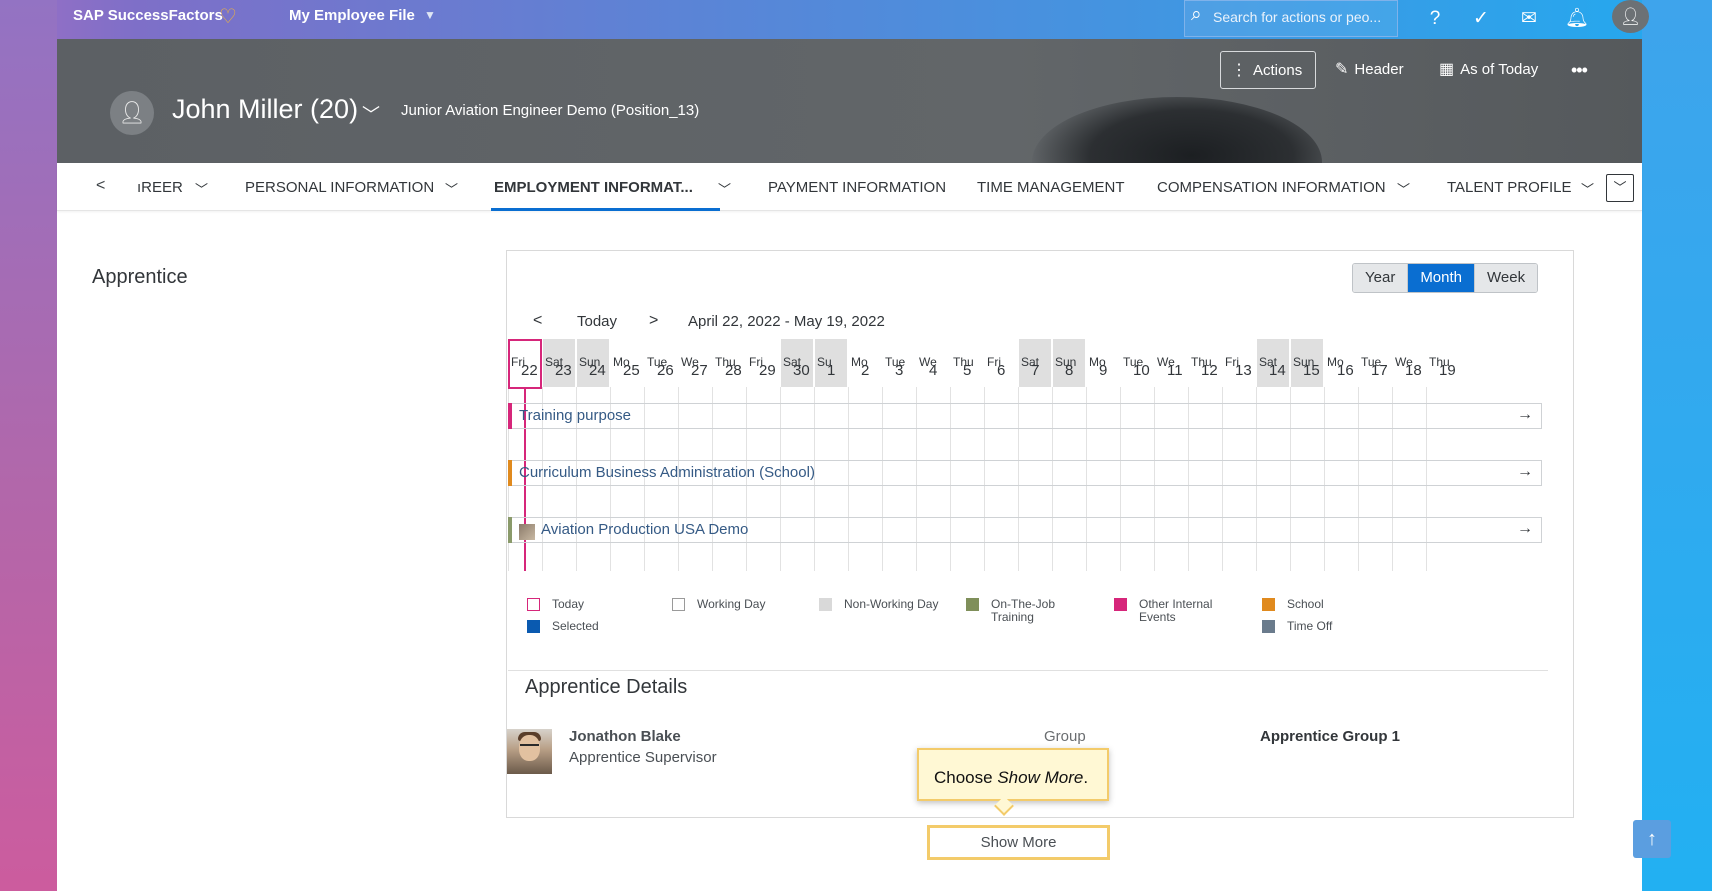  Describe the element at coordinates (653, 321) in the screenshot. I see `chevron-right-icon: >` at that location.